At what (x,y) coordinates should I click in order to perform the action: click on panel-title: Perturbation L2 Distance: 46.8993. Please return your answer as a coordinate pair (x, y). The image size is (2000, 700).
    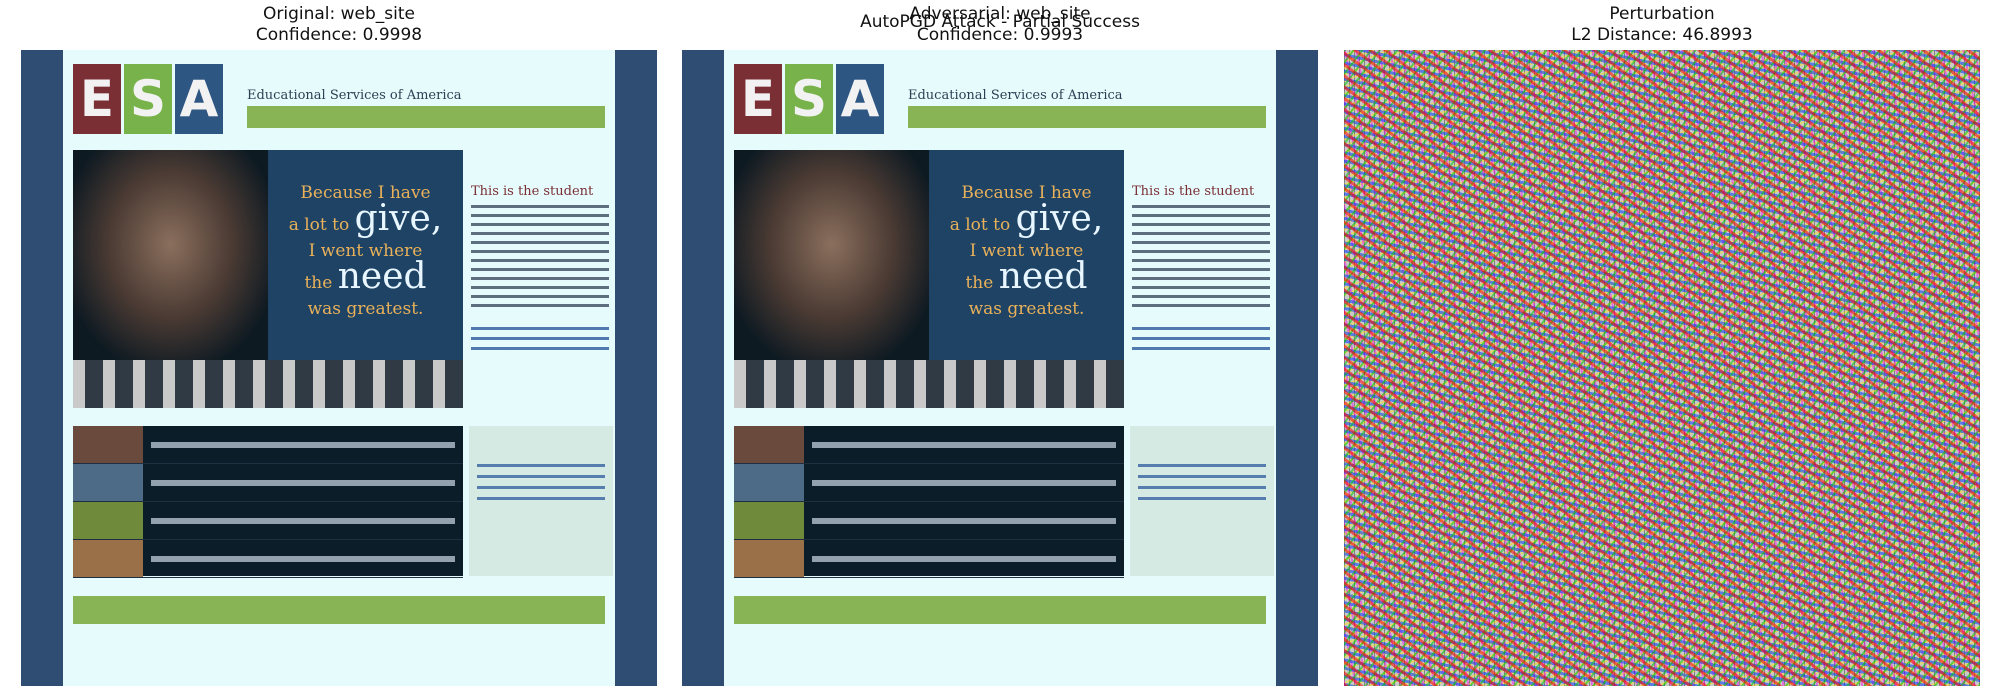
    Looking at the image, I should click on (1662, 25).